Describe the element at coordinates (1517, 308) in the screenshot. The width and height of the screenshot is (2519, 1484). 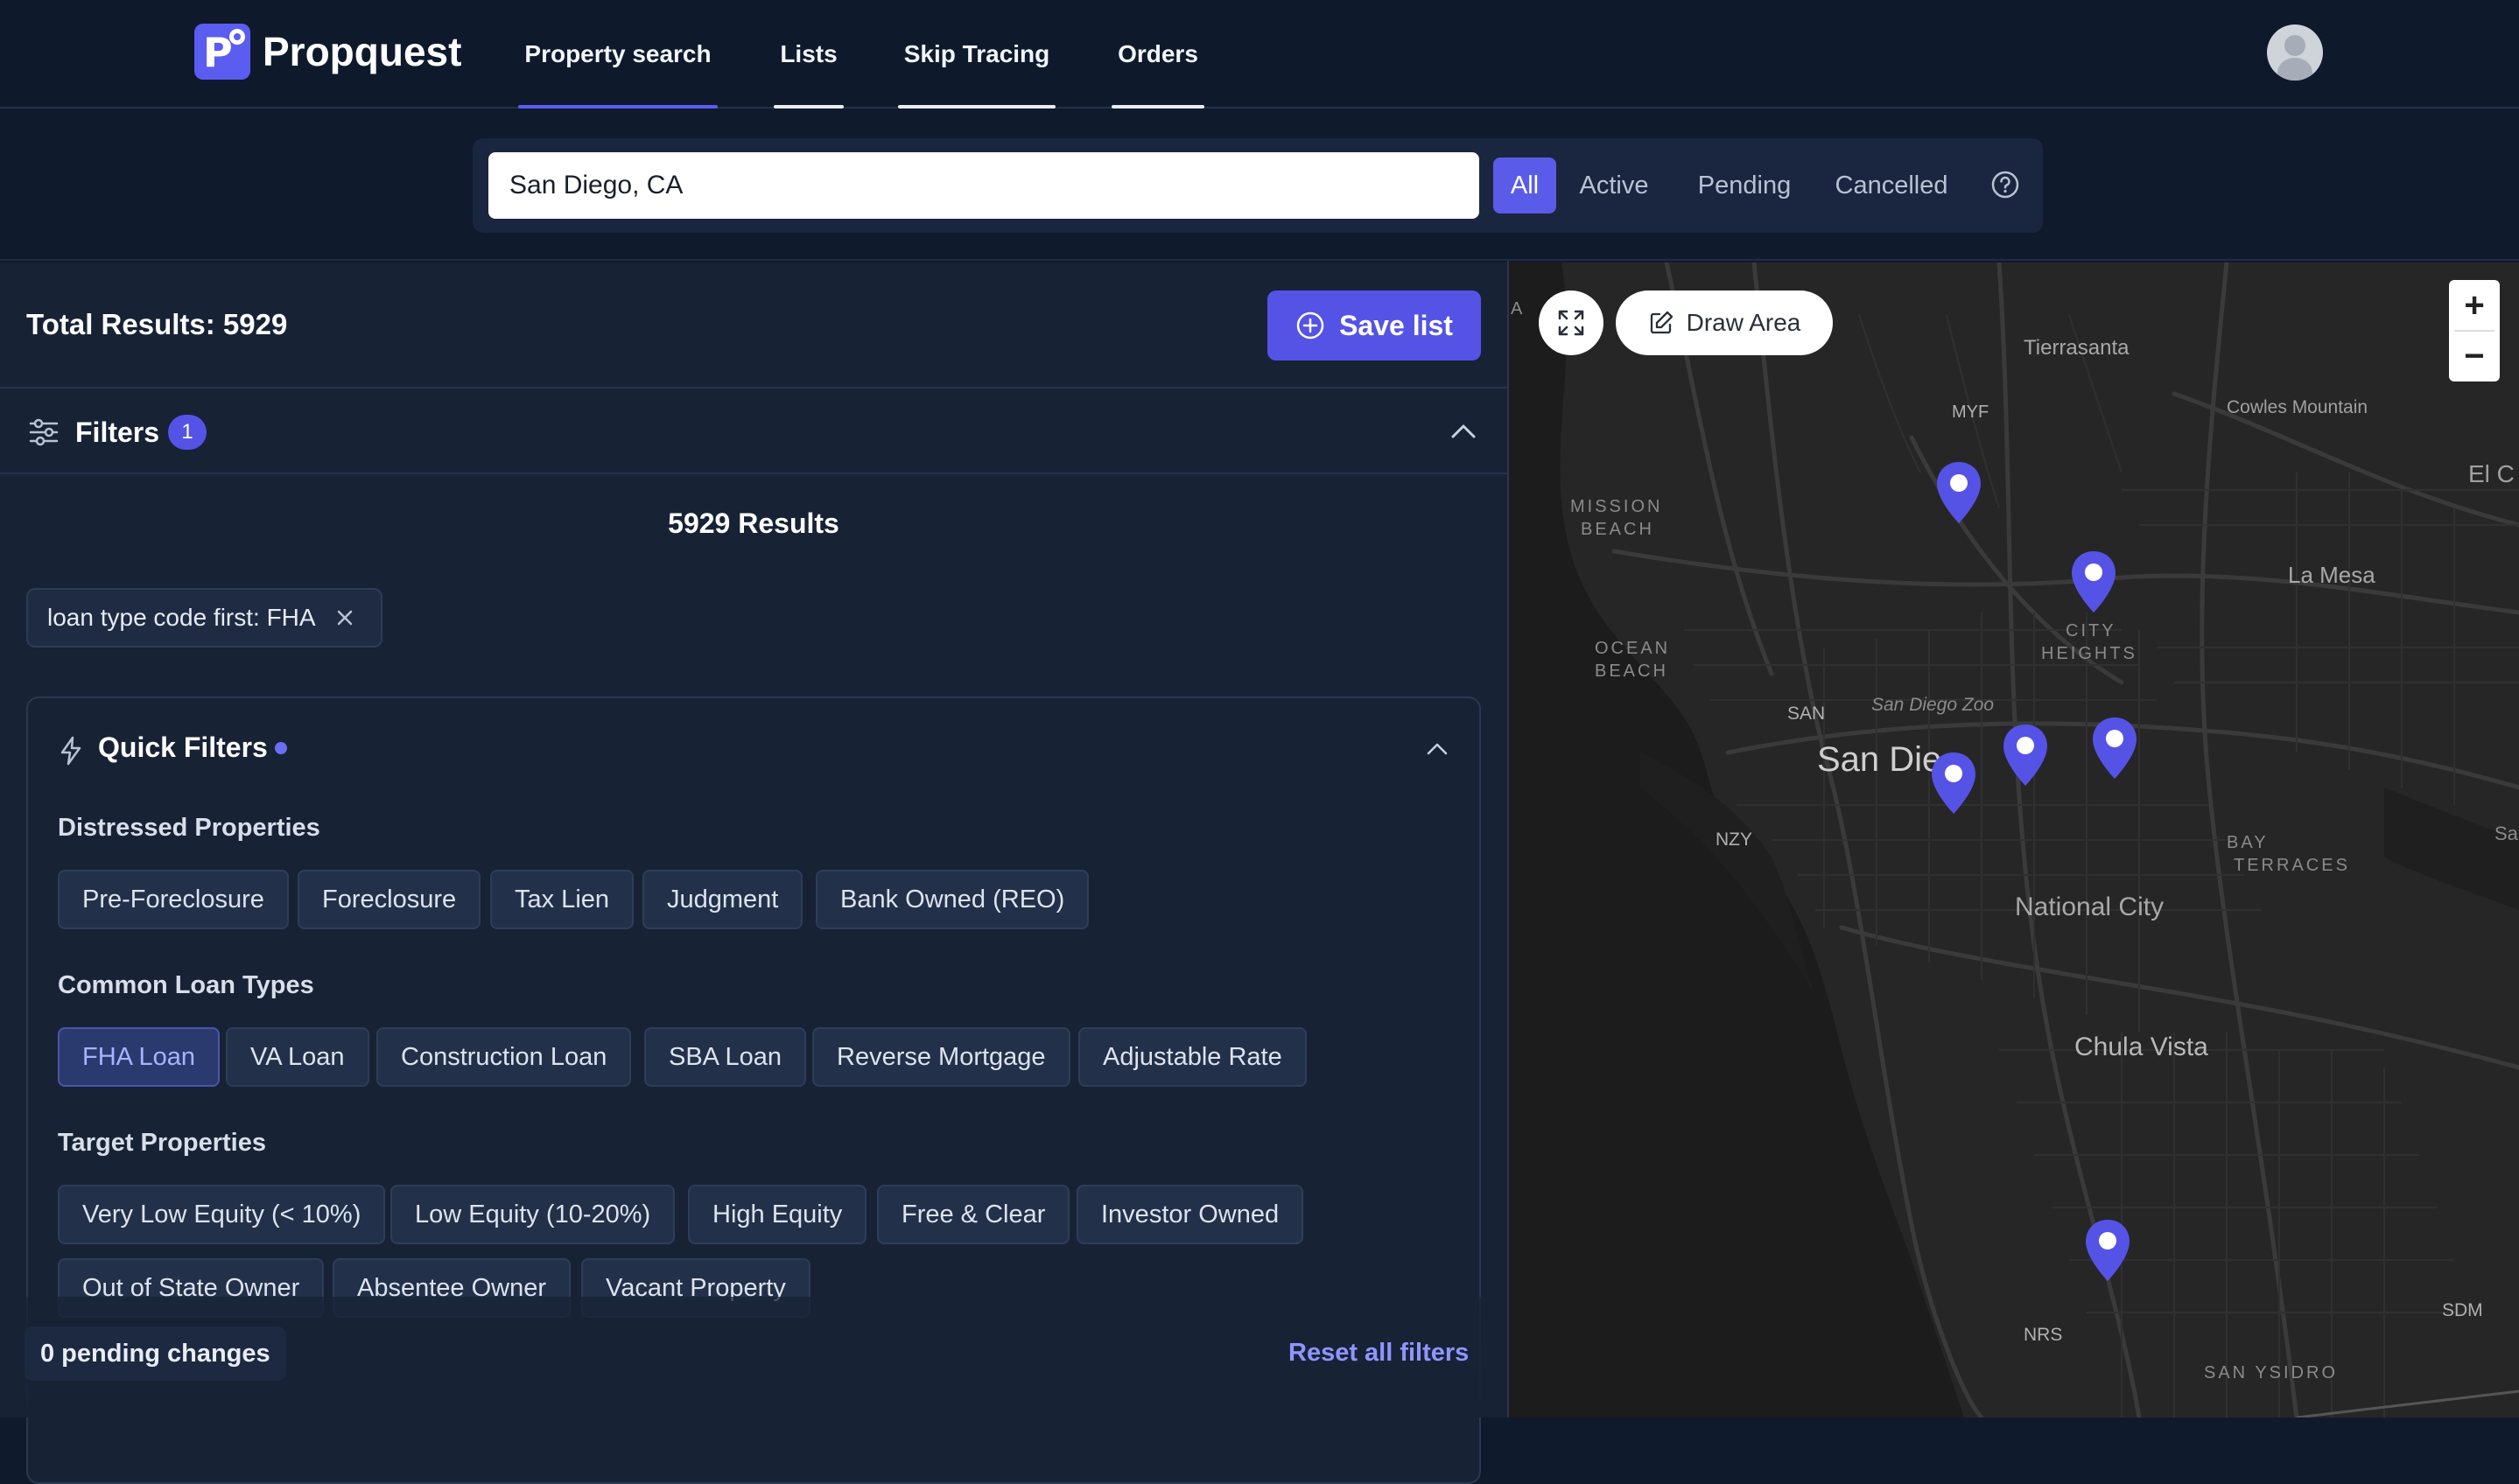
I see `map-label-a: A` at that location.